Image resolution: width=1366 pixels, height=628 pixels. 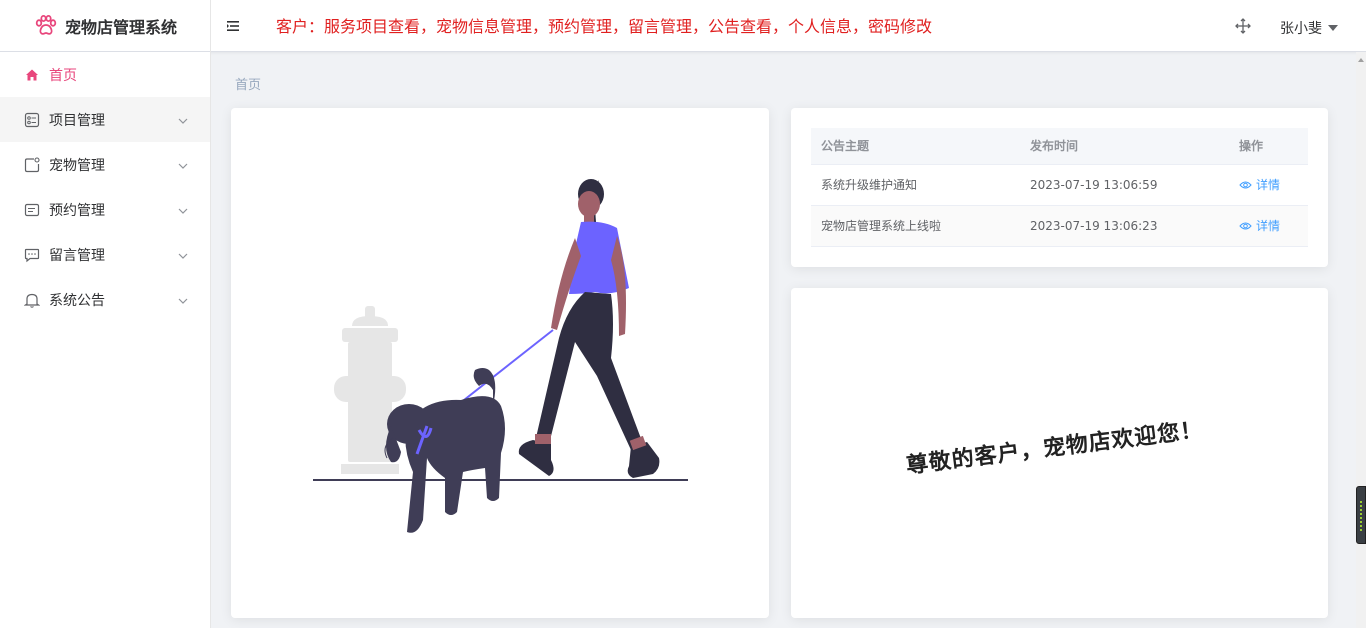 What do you see at coordinates (105, 340) in the screenshot?
I see `sidebar: 首页 项目管理 宠物管理 预约管理 留言管理 系统公告` at bounding box center [105, 340].